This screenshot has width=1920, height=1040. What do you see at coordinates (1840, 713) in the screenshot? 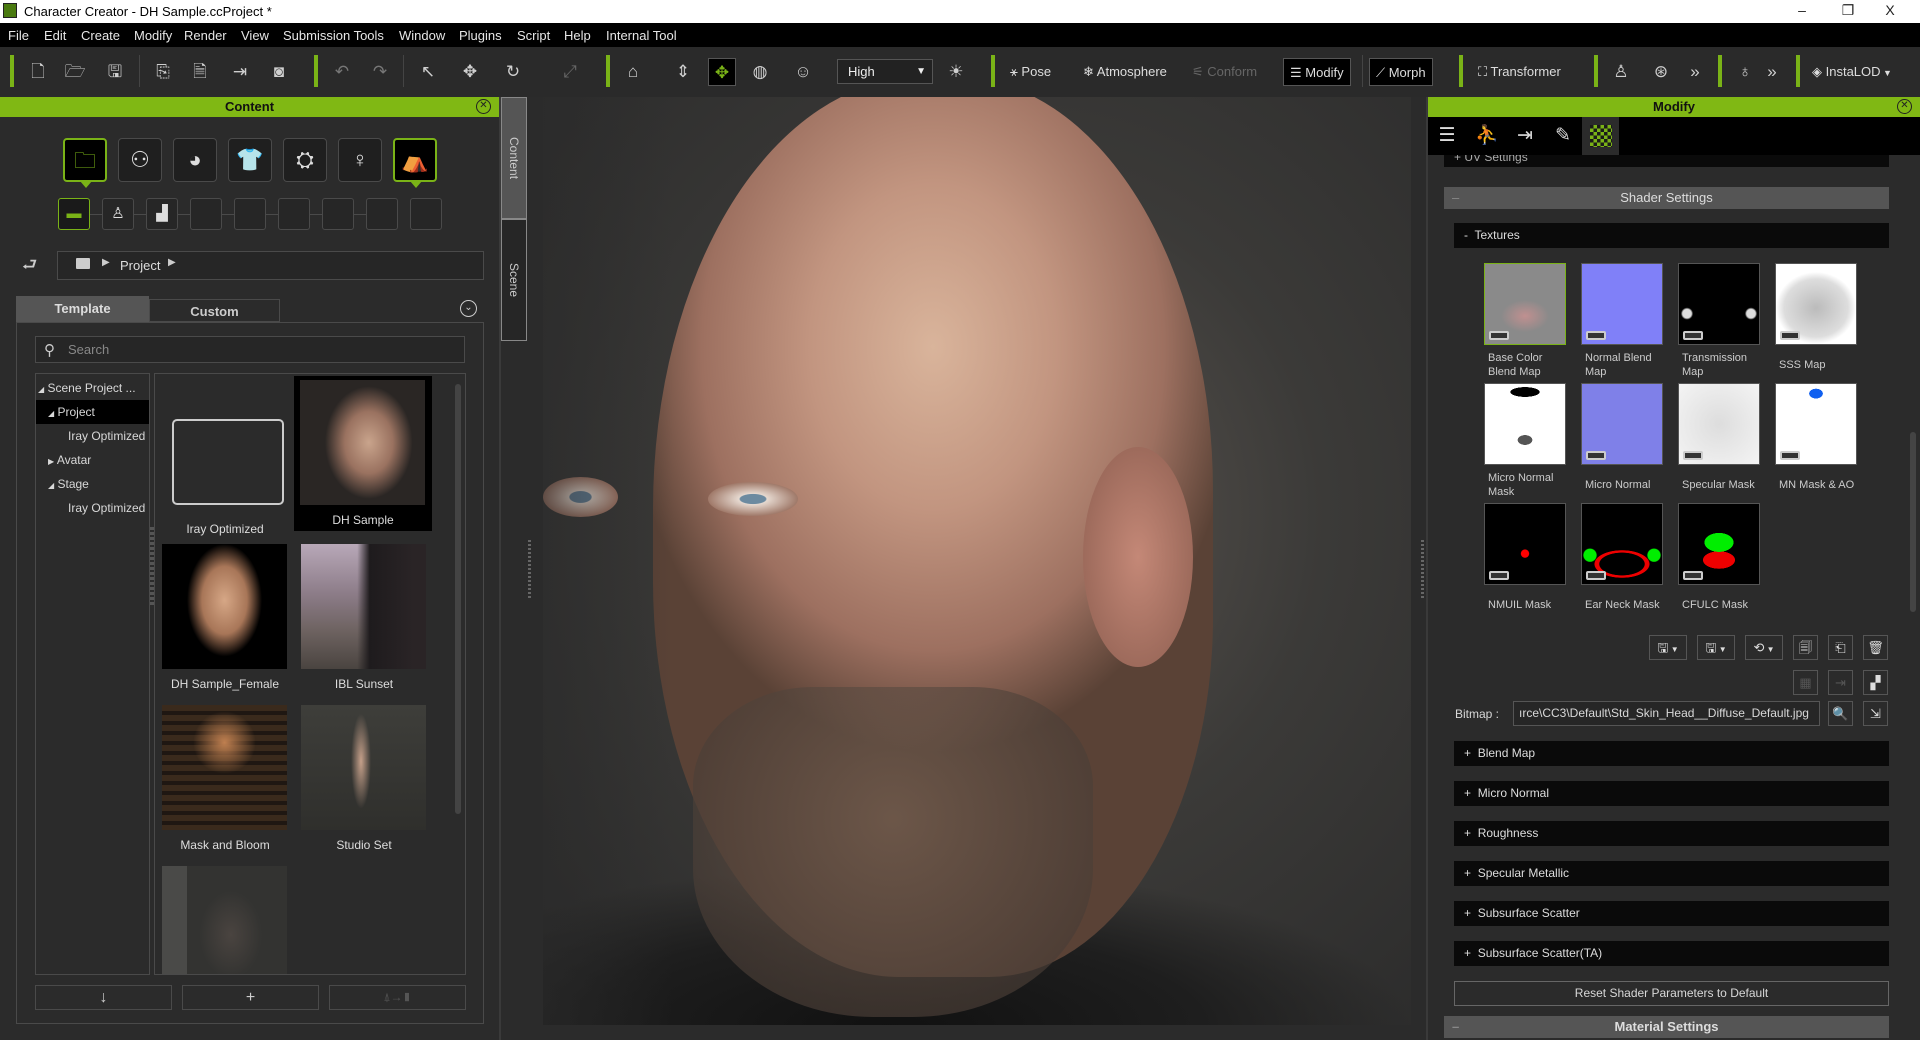
I see `browse-icon: 🔍` at bounding box center [1840, 713].